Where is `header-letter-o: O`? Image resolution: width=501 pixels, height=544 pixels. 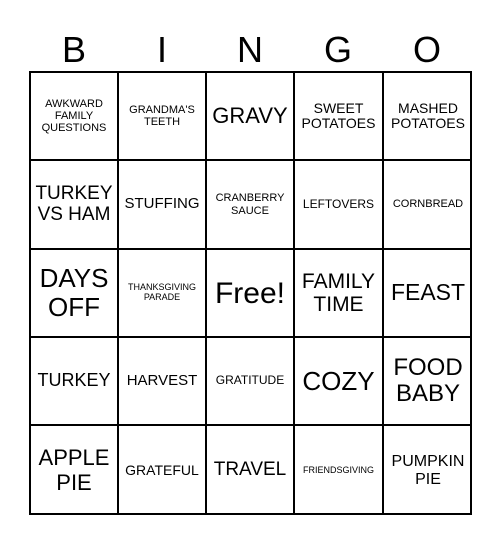 header-letter-o: O is located at coordinates (426, 49).